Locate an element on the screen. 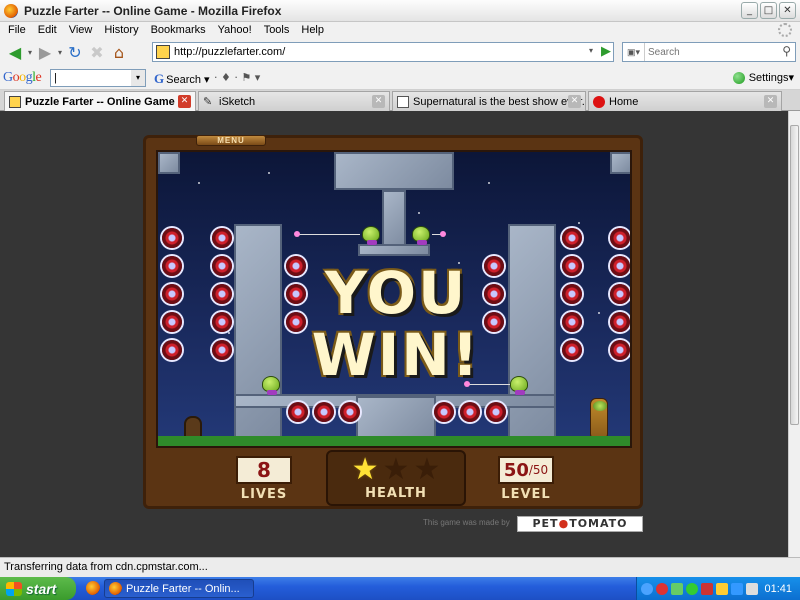 This screenshot has height=600, width=800. level-panel: 50/50 LEVEL is located at coordinates (526, 479).